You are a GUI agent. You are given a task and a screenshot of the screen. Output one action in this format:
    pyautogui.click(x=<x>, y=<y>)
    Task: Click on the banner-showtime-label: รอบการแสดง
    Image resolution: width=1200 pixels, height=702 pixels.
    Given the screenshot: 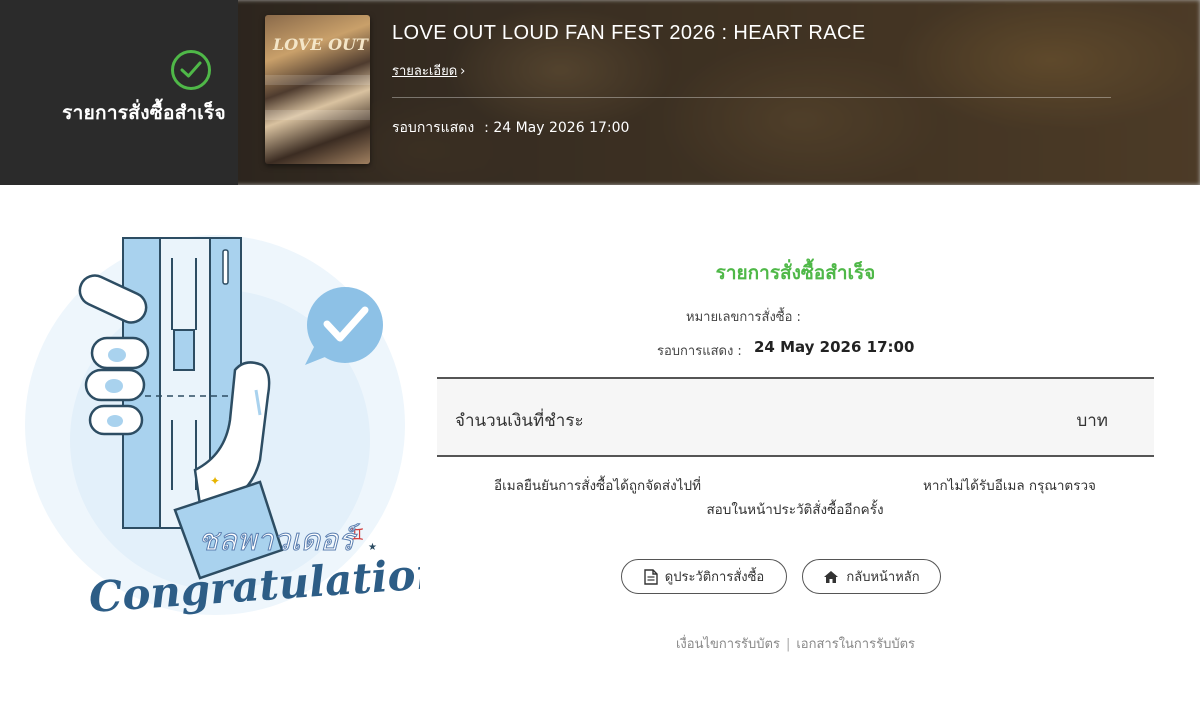 What is the action you would take?
    pyautogui.click(x=433, y=128)
    